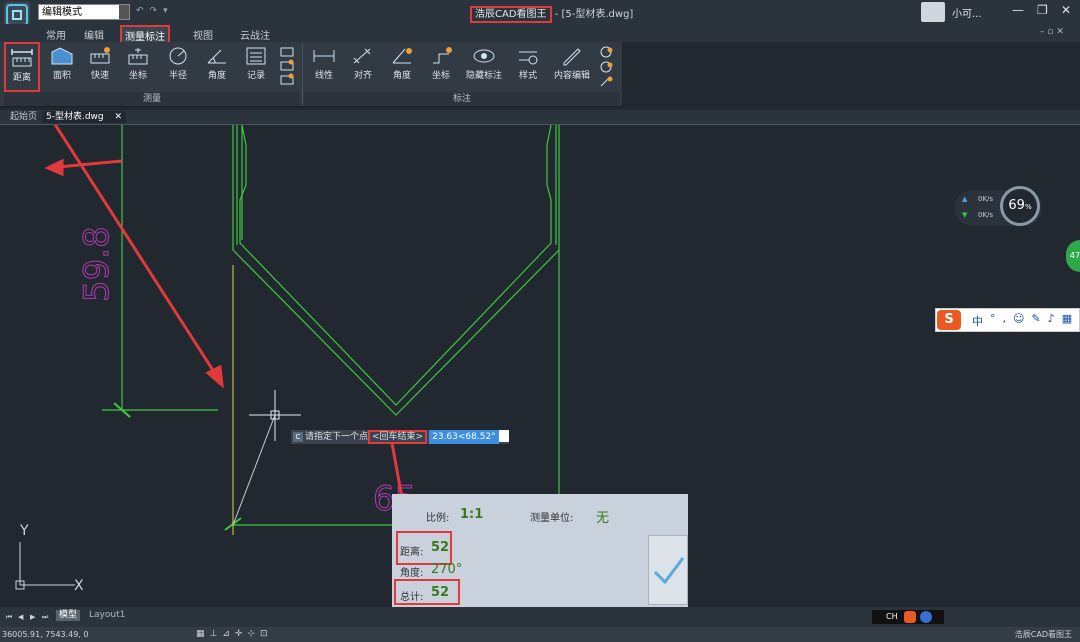 This screenshot has width=1080, height=642. Describe the element at coordinates (484, 67) in the screenshot. I see `hide-dim-button: 隐藏标注` at that location.